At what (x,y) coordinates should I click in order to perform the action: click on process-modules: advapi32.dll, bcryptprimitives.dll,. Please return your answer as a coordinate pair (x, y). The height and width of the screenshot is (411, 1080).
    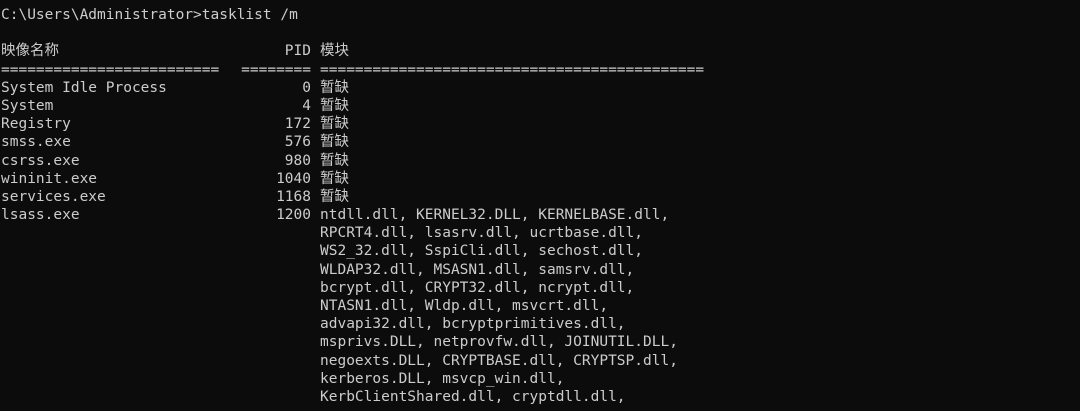
    Looking at the image, I should click on (473, 324).